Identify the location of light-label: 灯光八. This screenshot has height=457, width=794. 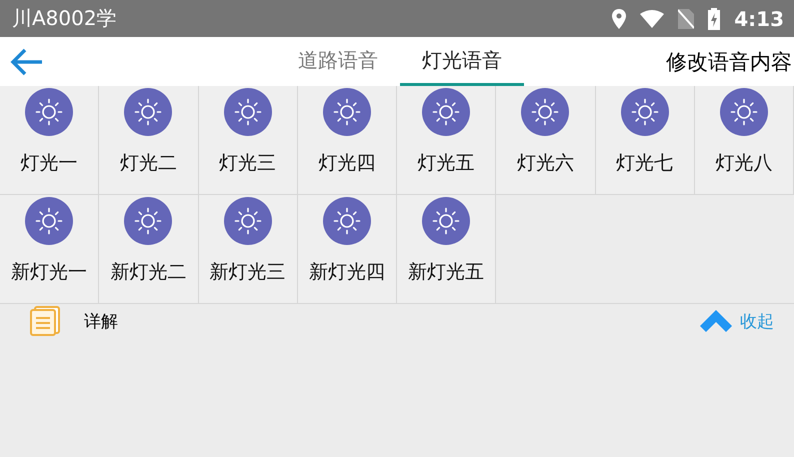
(743, 163).